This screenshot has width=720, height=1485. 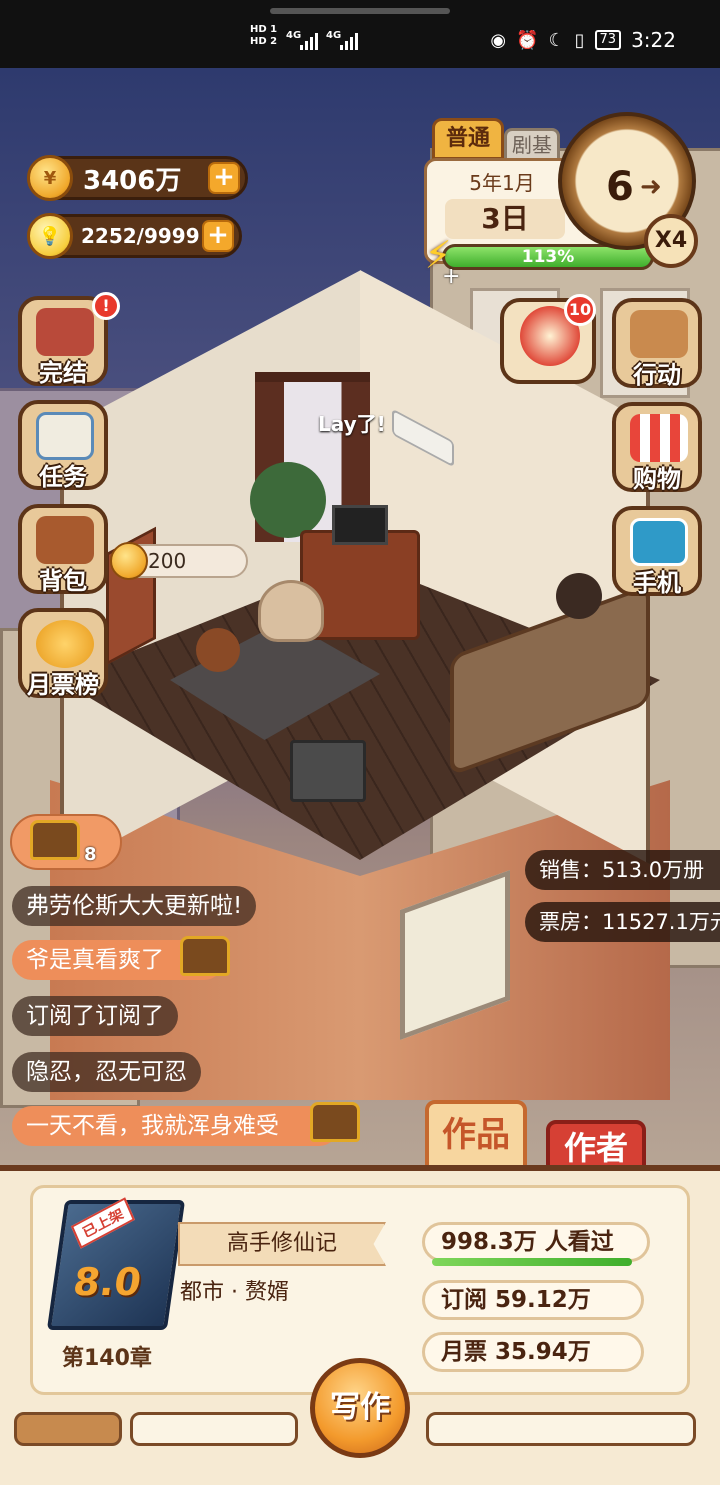 I want to click on gold-value: 3406万, so click(x=132, y=180).